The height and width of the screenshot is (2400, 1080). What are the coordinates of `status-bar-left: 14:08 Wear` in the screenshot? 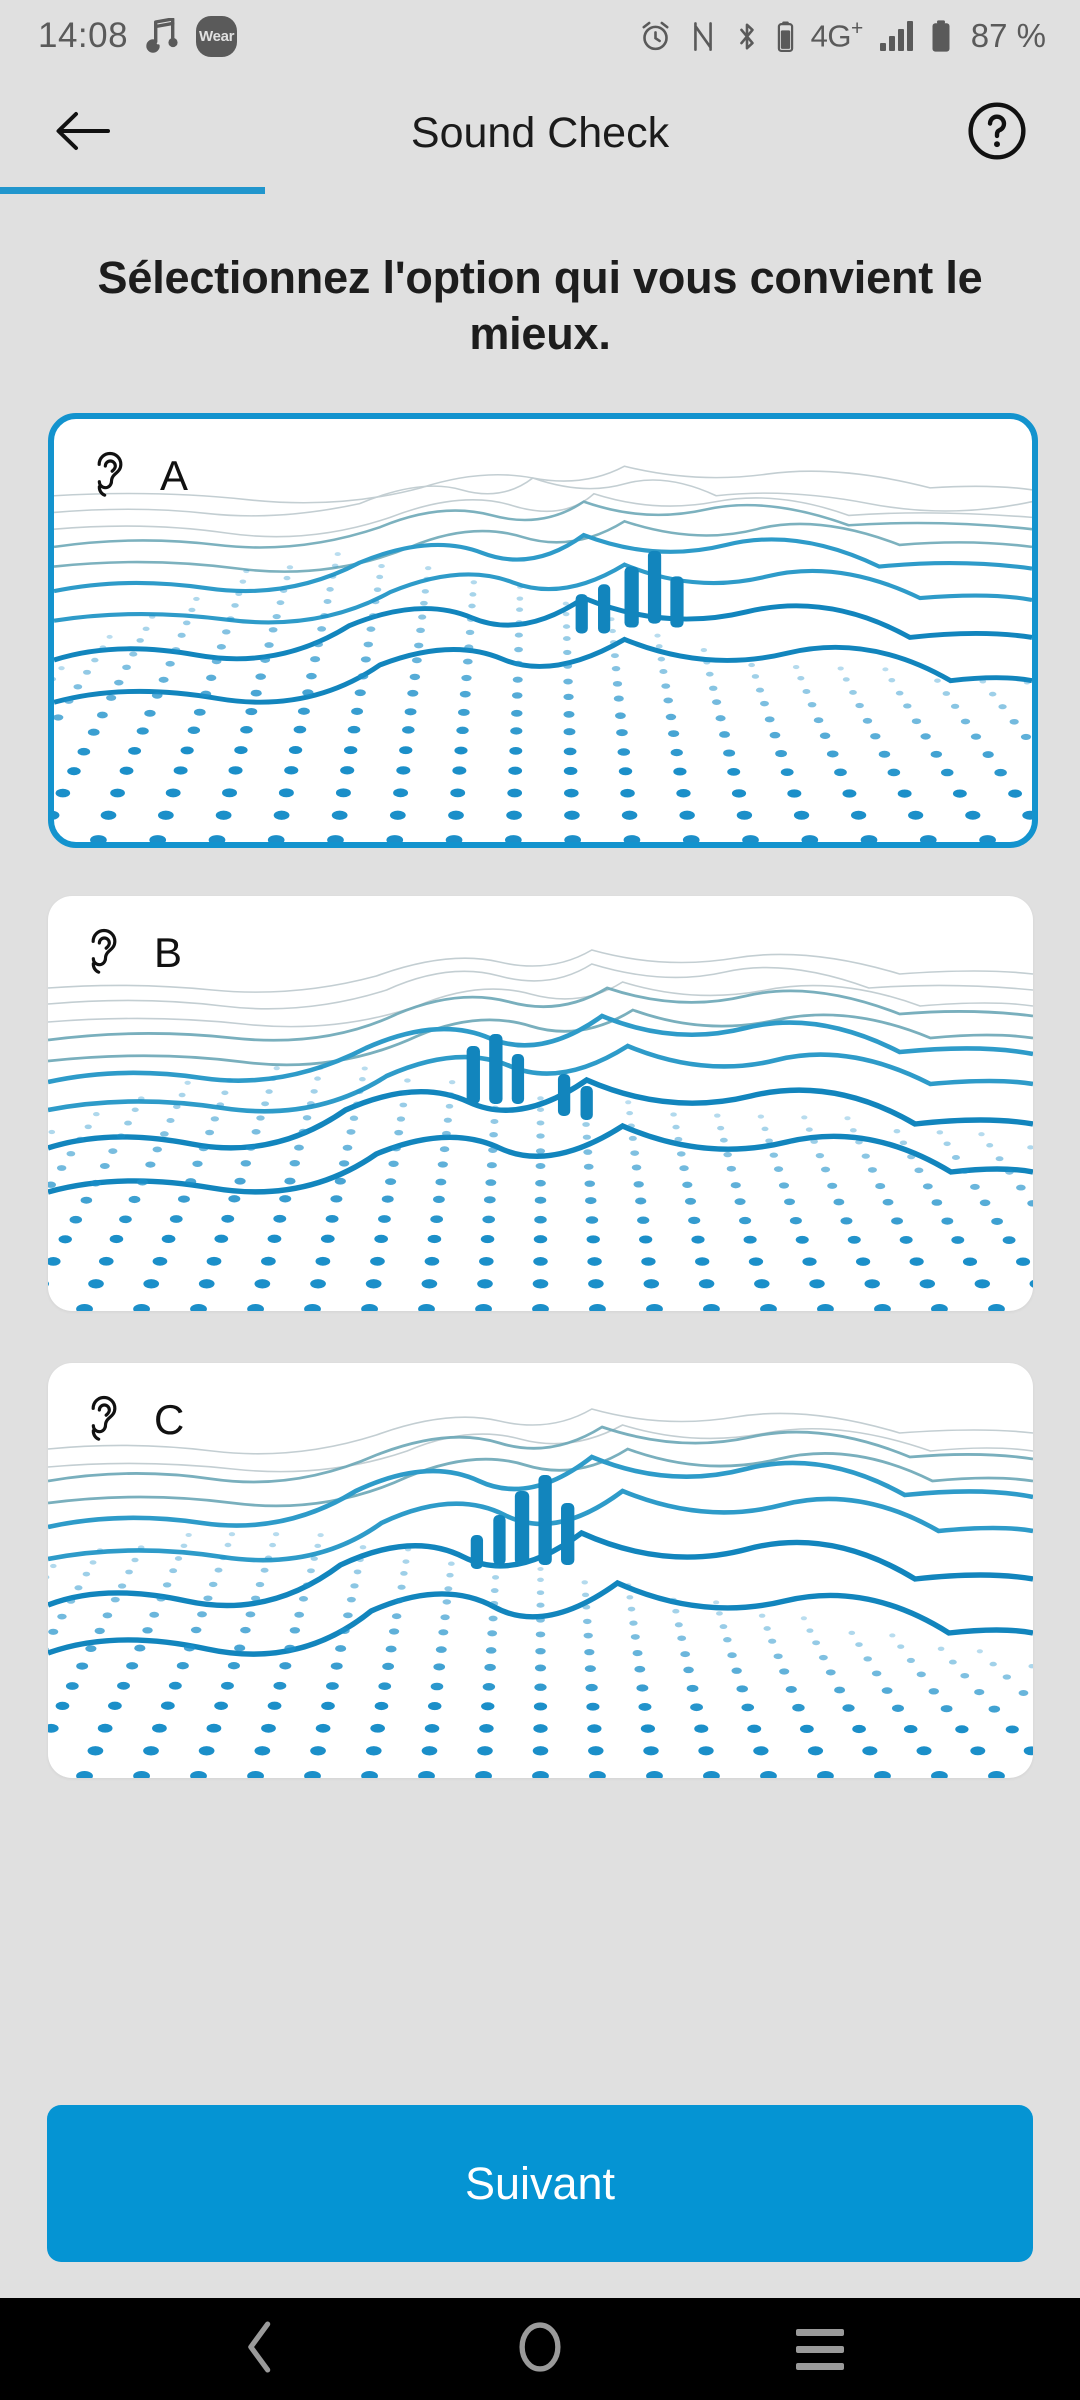 It's located at (138, 36).